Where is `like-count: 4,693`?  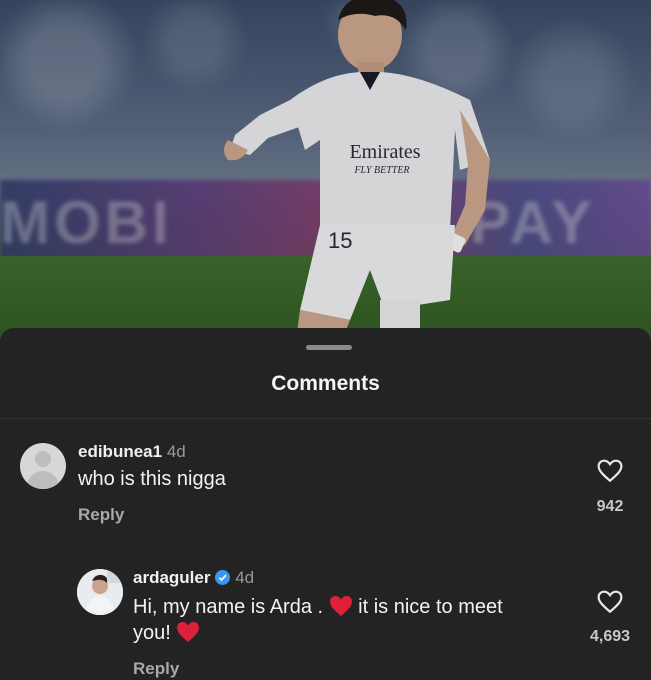 like-count: 4,693 is located at coordinates (610, 636).